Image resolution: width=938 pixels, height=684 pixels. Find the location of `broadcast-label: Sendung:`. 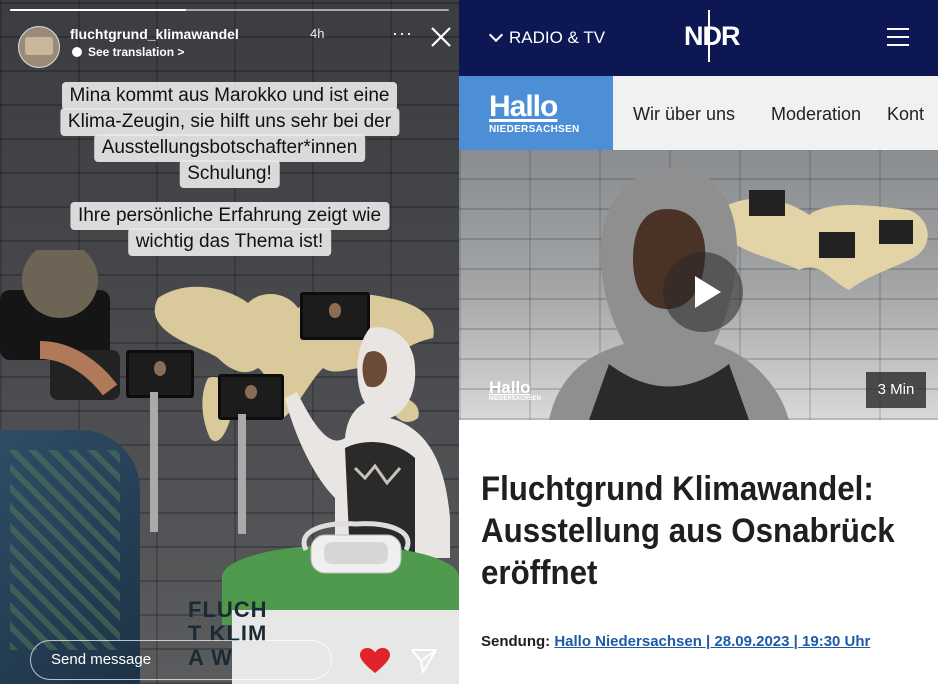

broadcast-label: Sendung: is located at coordinates (516, 641).